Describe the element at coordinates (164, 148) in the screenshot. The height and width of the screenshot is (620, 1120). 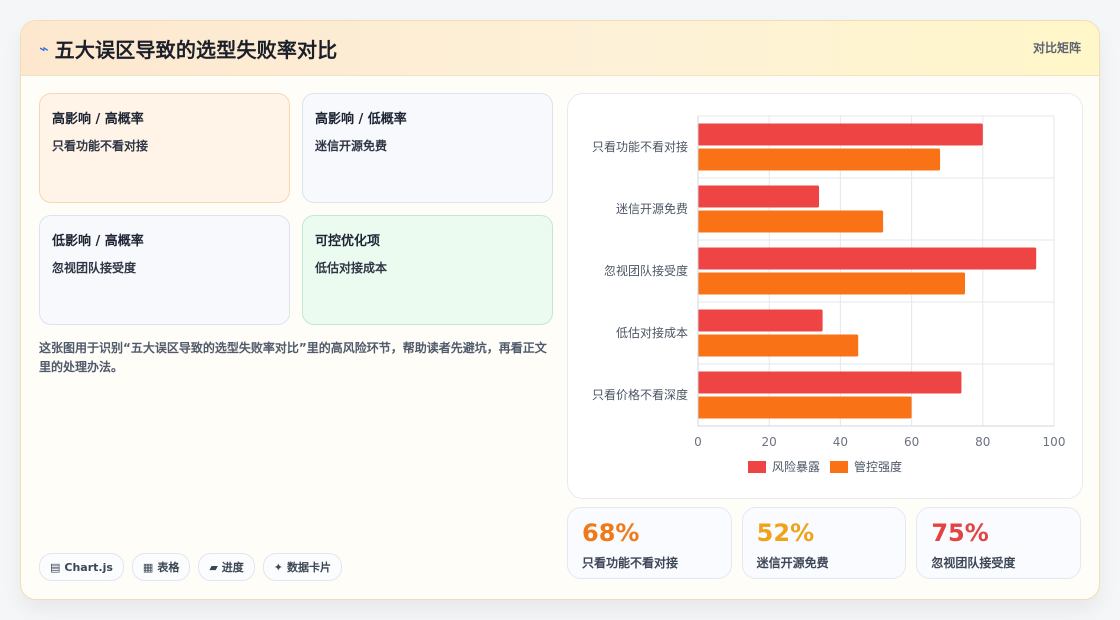
I see `matrix-cell-high-impact-high-probability: 高影响 / 高概率 只看功能不看对接` at that location.